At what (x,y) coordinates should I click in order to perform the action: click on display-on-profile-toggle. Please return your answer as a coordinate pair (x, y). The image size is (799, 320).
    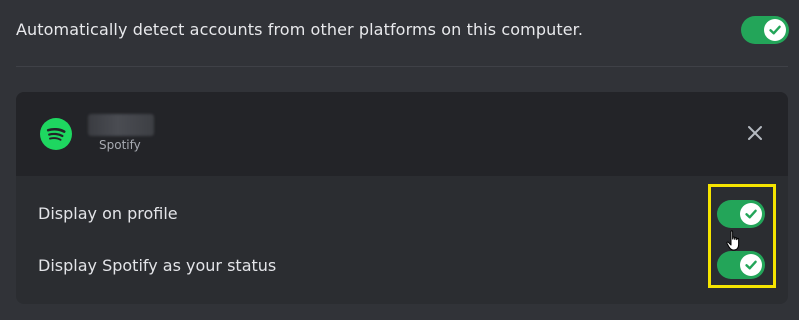
    Looking at the image, I should click on (741, 214).